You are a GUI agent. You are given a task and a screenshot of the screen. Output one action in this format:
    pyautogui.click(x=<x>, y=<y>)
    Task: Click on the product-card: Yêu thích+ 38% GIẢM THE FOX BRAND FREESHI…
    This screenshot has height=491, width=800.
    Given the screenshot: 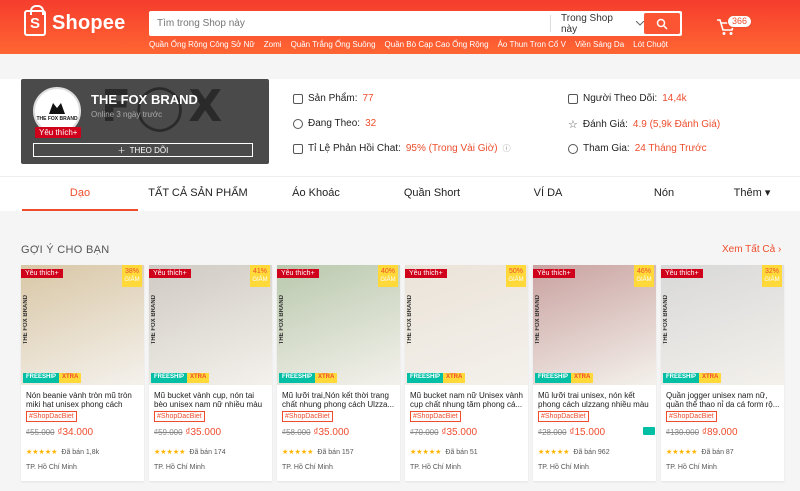 What is the action you would take?
    pyautogui.click(x=82, y=373)
    